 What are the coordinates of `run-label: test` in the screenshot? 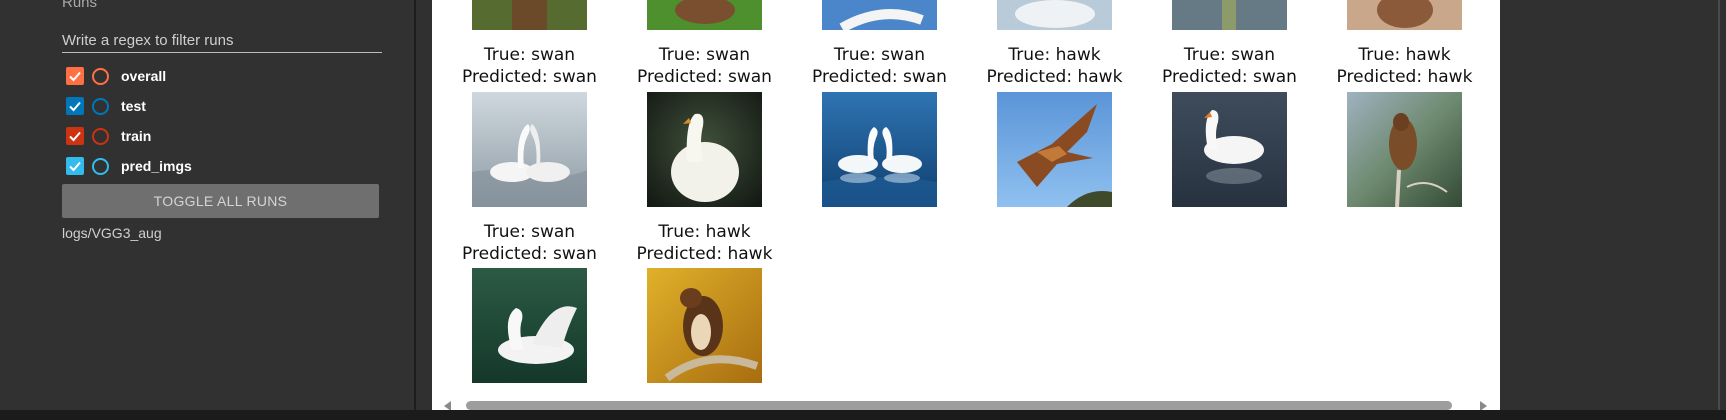 It's located at (133, 106).